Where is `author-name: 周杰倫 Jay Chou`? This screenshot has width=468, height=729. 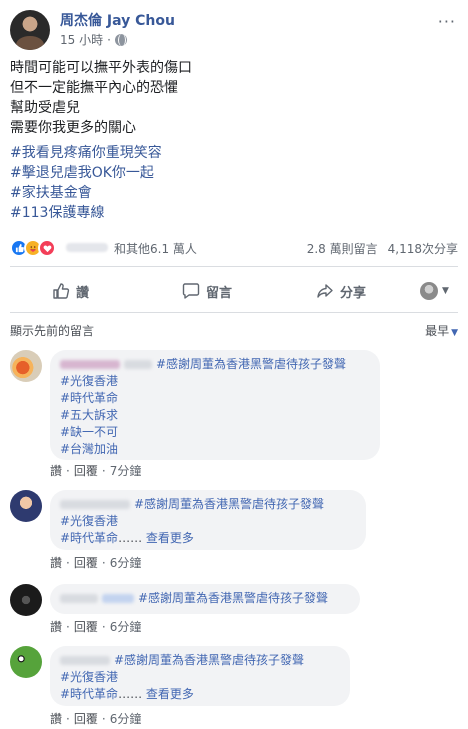 author-name: 周杰倫 Jay Chou is located at coordinates (117, 20).